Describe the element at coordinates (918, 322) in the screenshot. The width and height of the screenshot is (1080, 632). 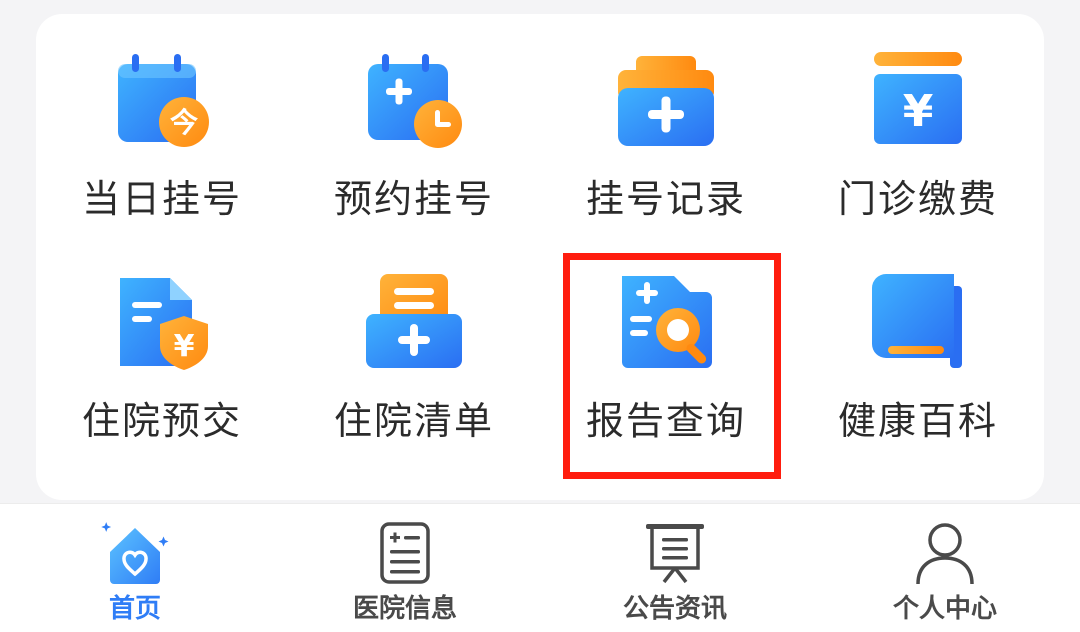
I see `book-icon` at that location.